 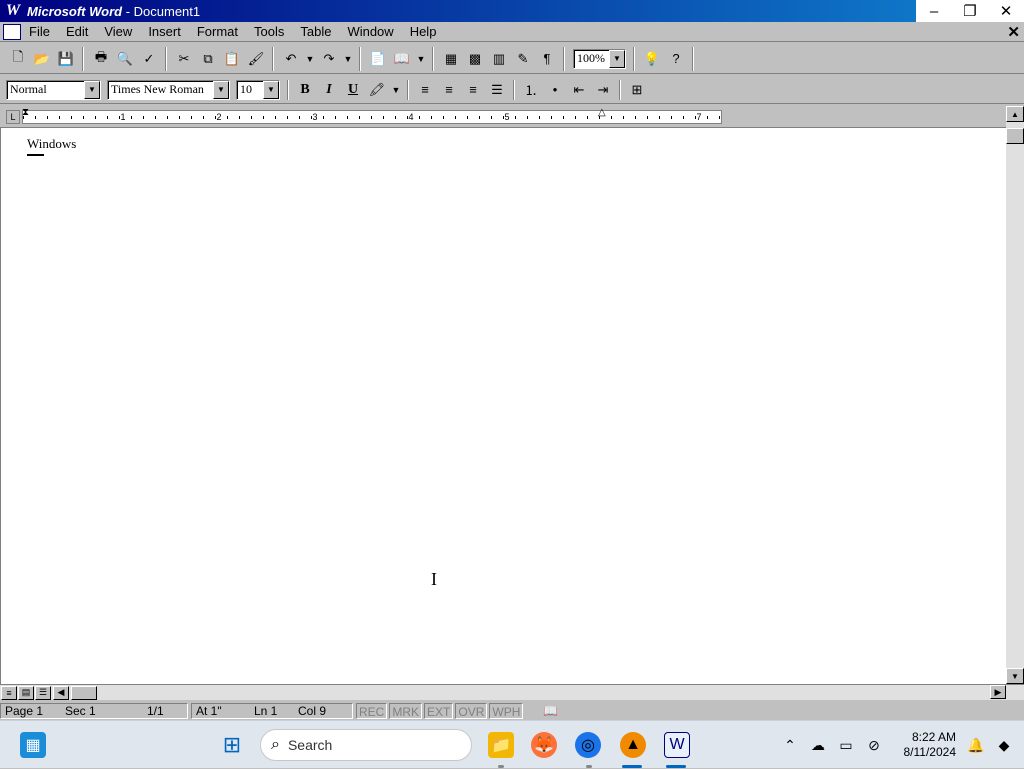 What do you see at coordinates (378, 59) in the screenshot?
I see `autotext-icon: 📄` at bounding box center [378, 59].